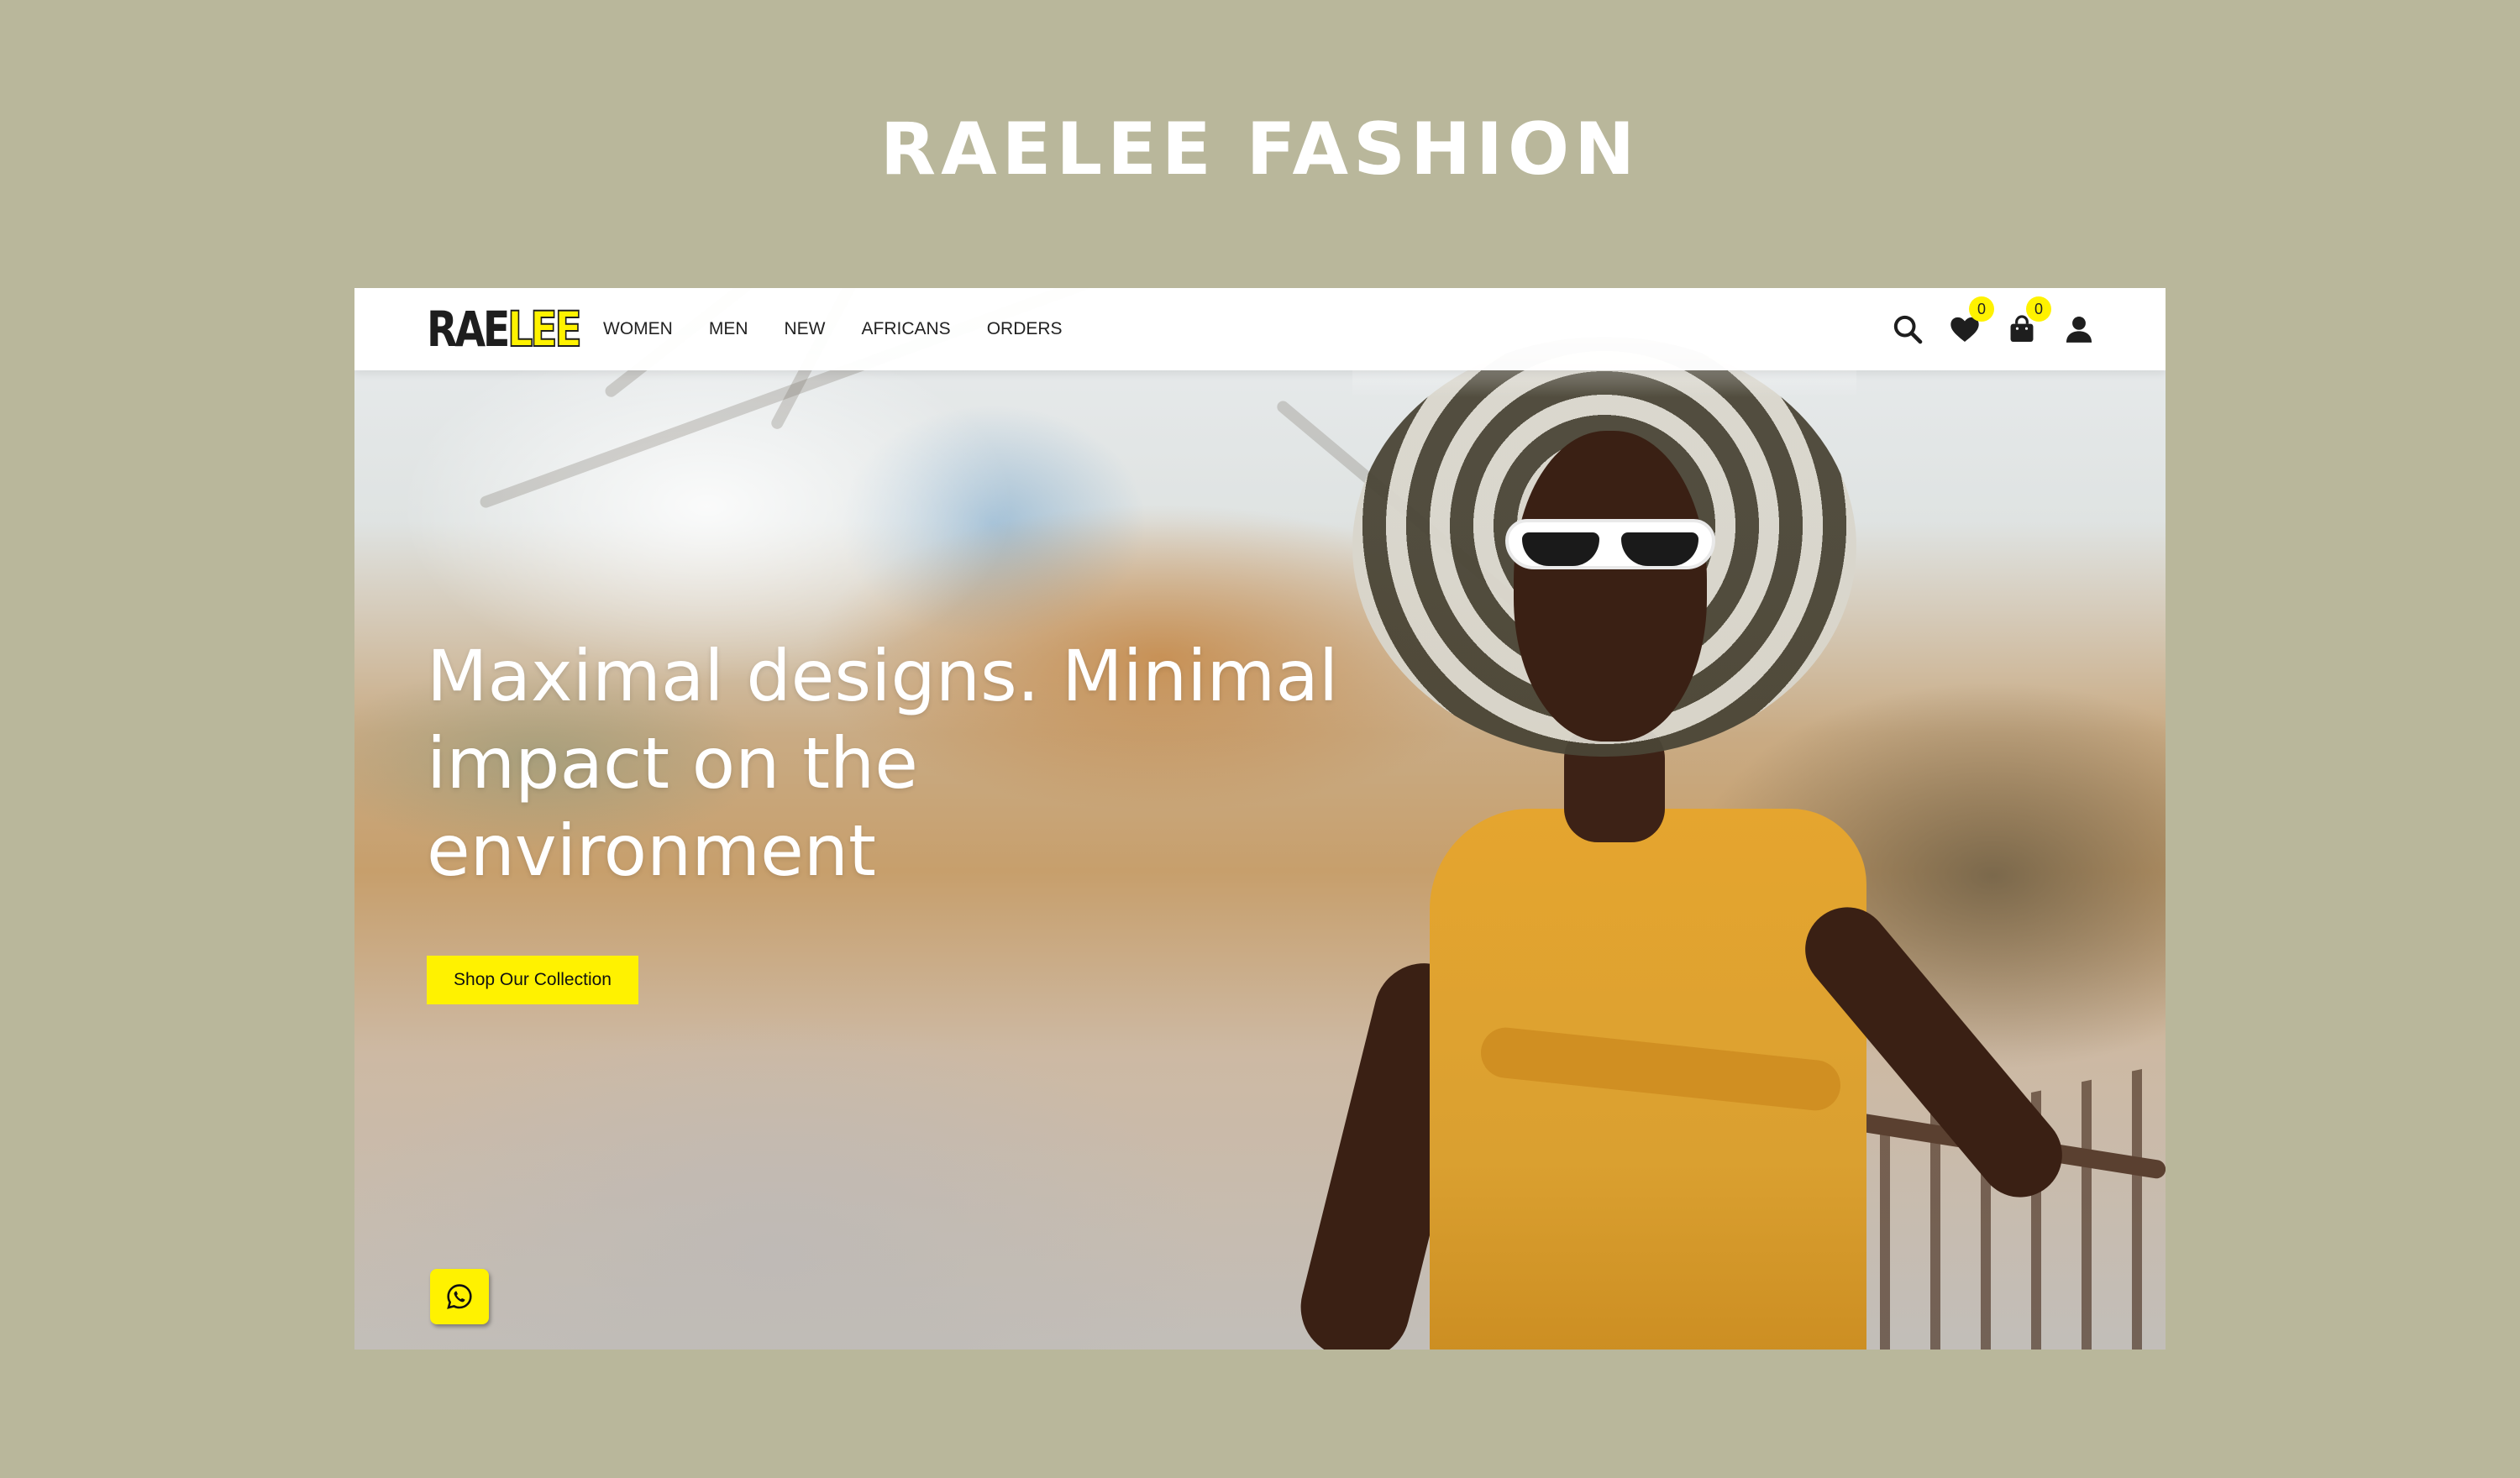  Describe the element at coordinates (2079, 329) in the screenshot. I see `user-icon` at that location.